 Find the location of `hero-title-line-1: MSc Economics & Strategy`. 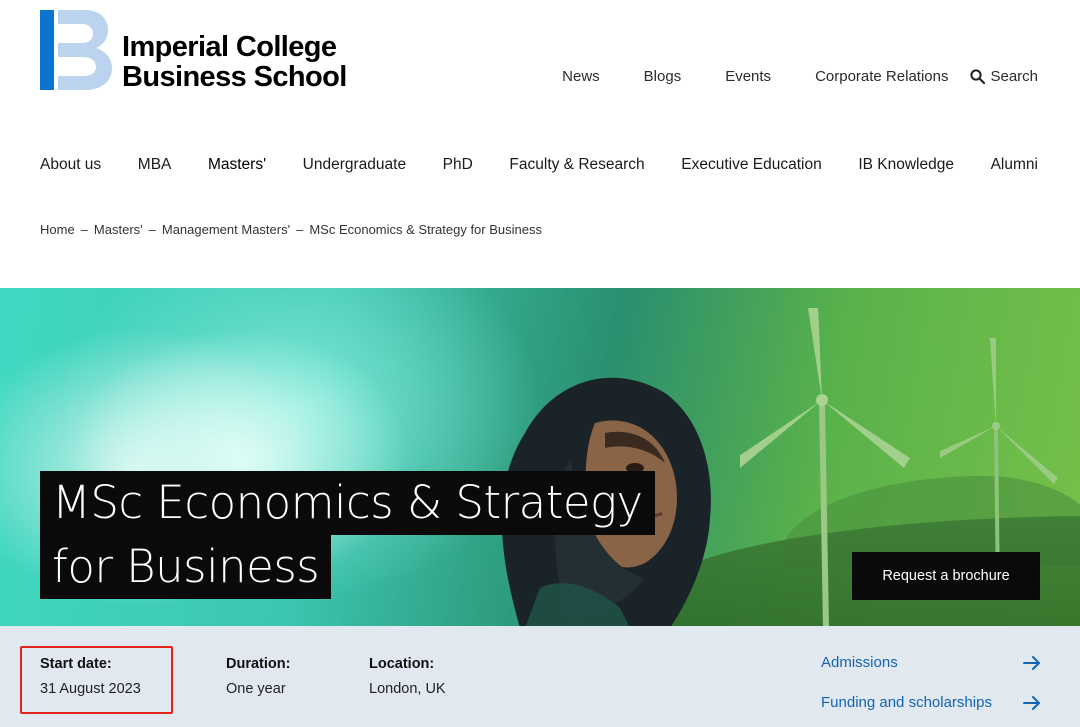

hero-title-line-1: MSc Economics & Strategy is located at coordinates (347, 503).